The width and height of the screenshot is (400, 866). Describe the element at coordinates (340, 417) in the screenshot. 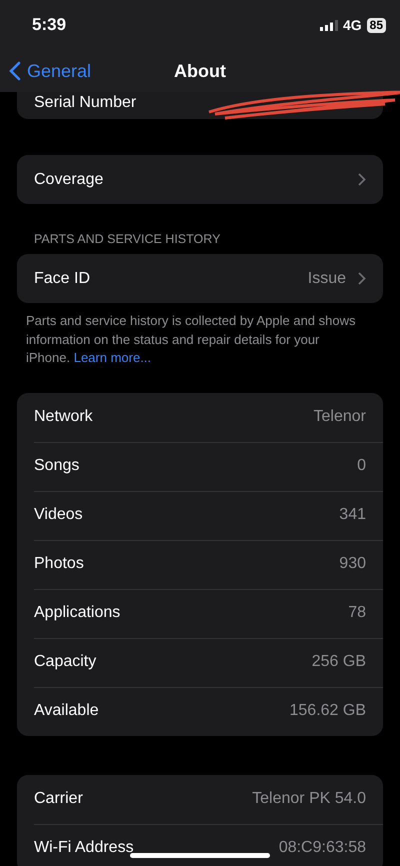

I see `row-value: Telenor` at that location.